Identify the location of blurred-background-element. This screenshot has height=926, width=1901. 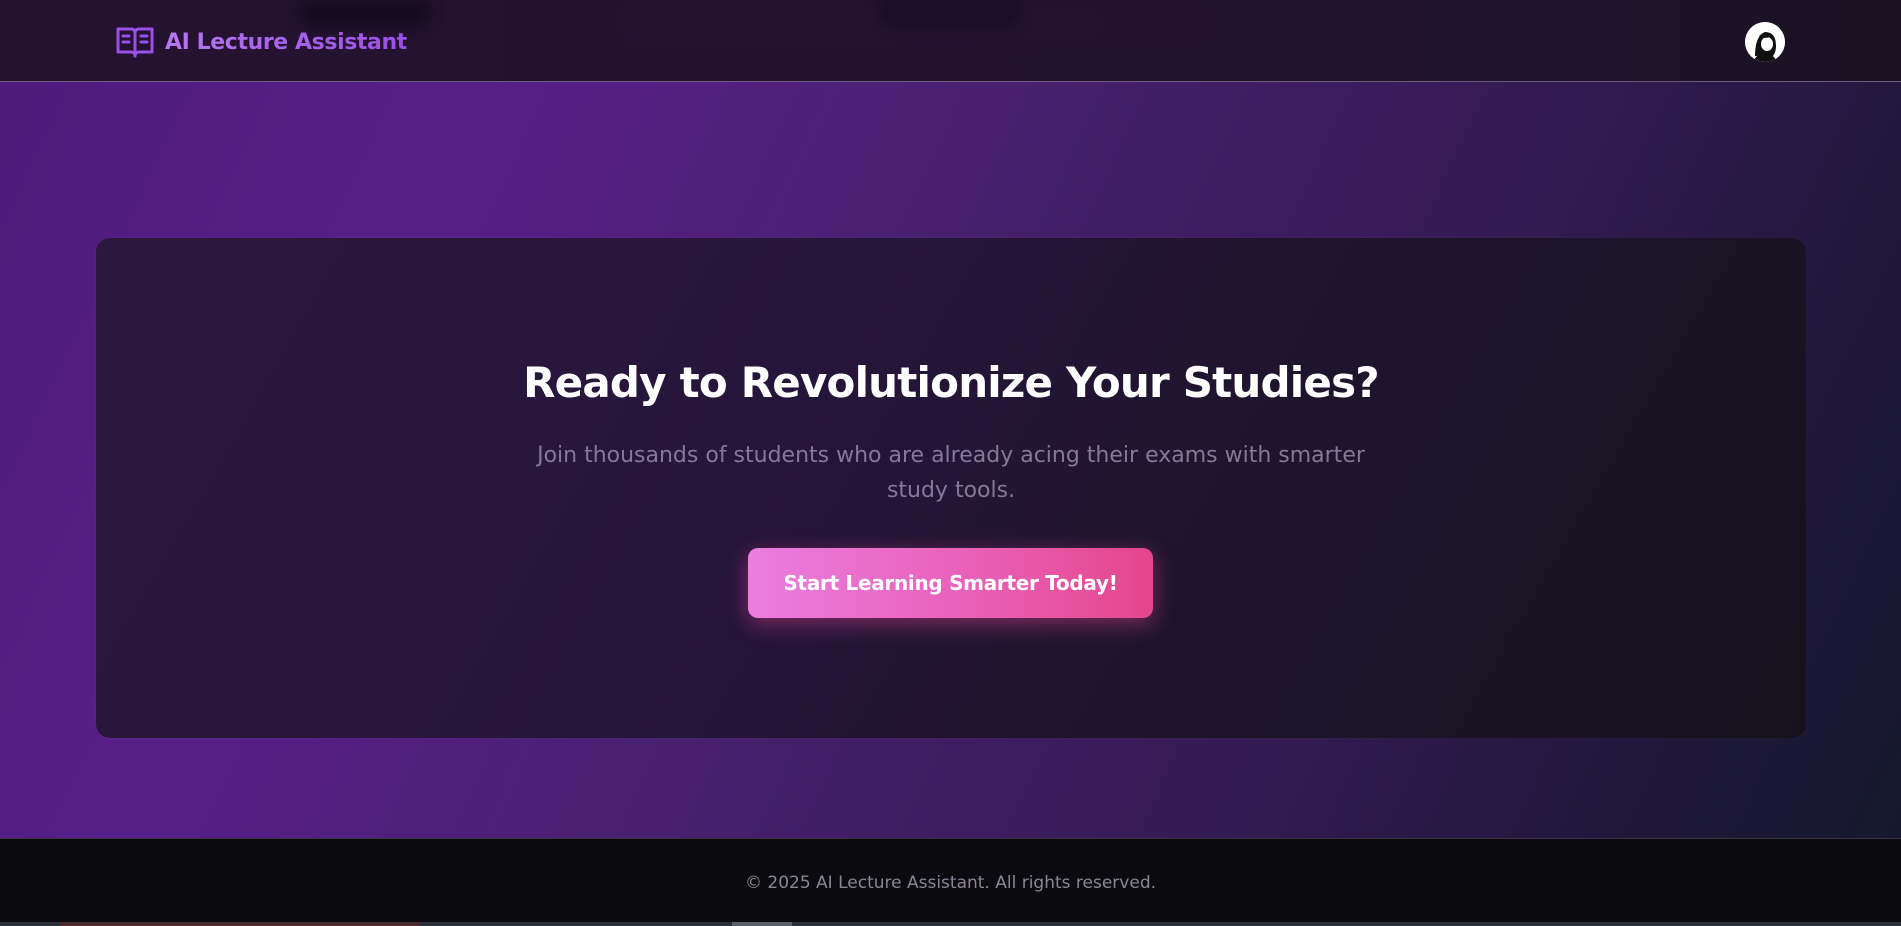
(920, 24).